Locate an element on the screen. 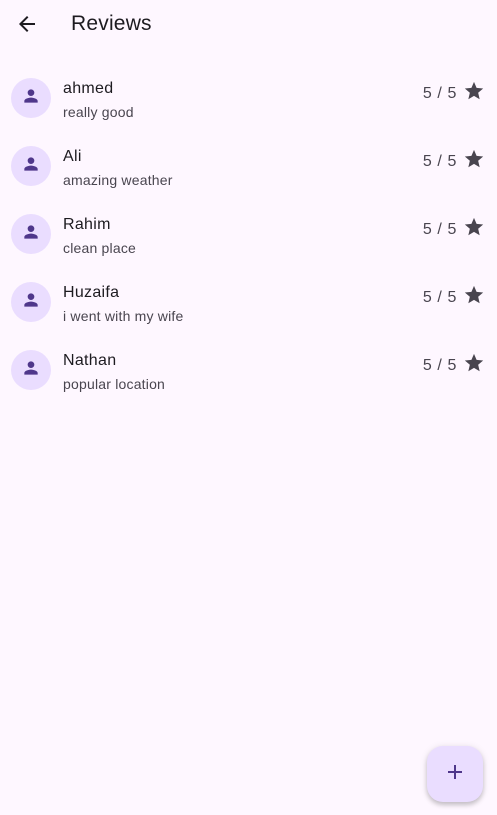  review-comment: clean place is located at coordinates (100, 248).